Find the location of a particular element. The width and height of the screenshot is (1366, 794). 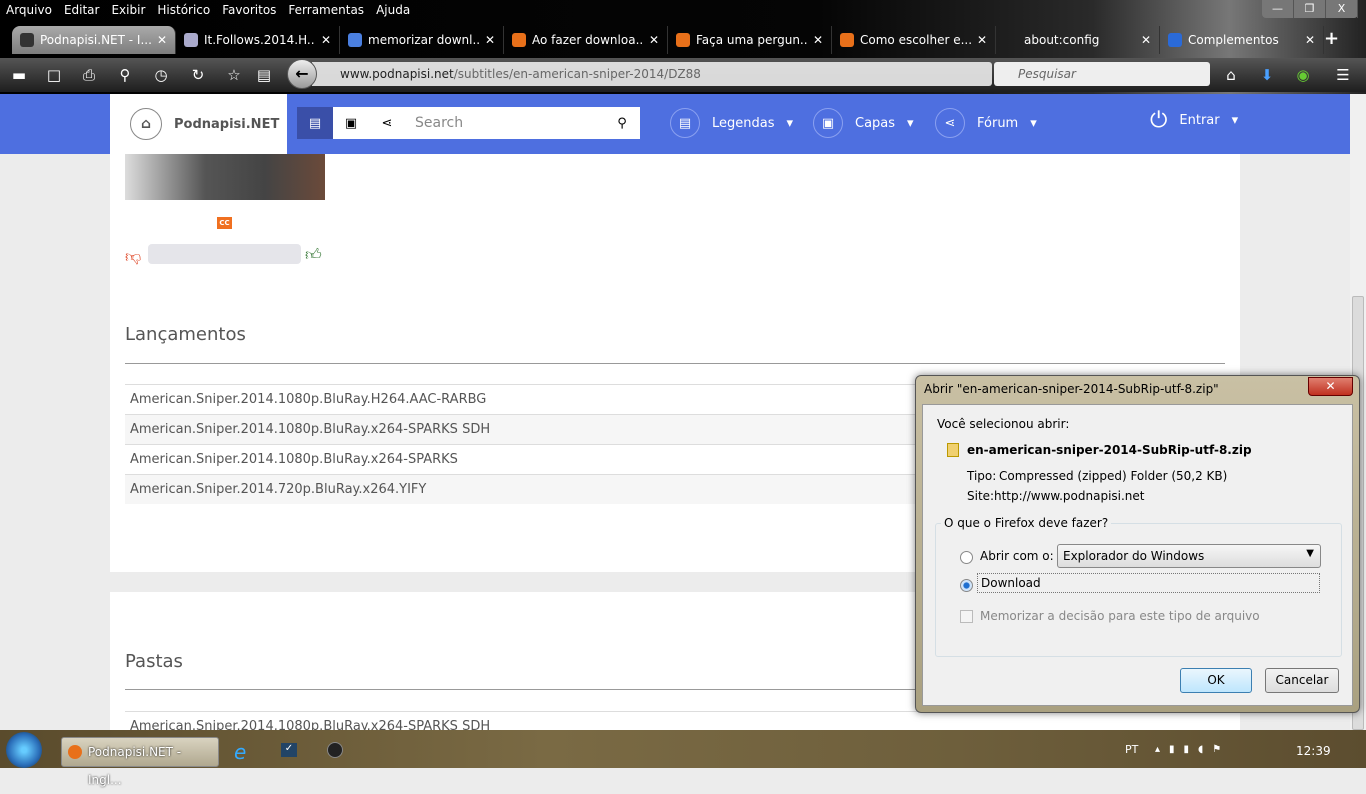

search-submit-icon: ⚲ is located at coordinates (622, 123).